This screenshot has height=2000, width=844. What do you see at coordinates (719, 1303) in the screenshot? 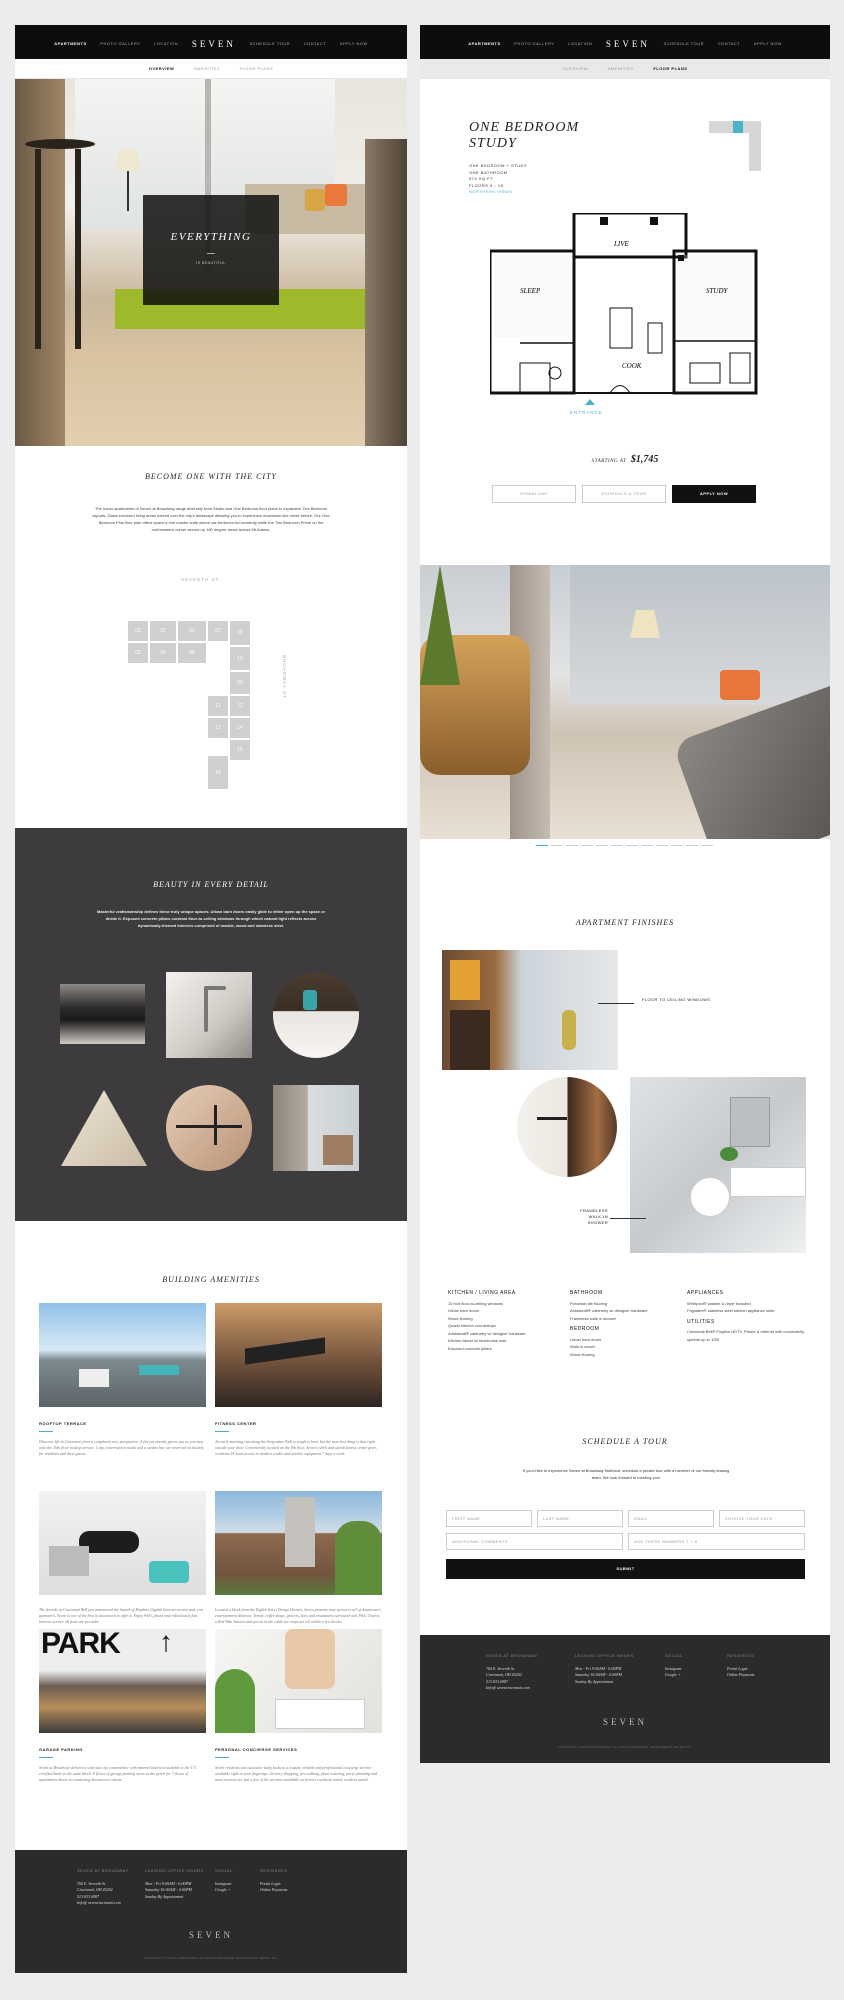
I see `finish-app-1: Whirlpool® washer & dryer included` at bounding box center [719, 1303].